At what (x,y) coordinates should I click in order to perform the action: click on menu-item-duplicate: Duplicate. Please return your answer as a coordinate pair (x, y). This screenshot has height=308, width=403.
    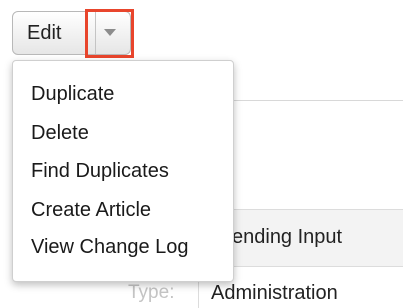
    Looking at the image, I should click on (72, 94).